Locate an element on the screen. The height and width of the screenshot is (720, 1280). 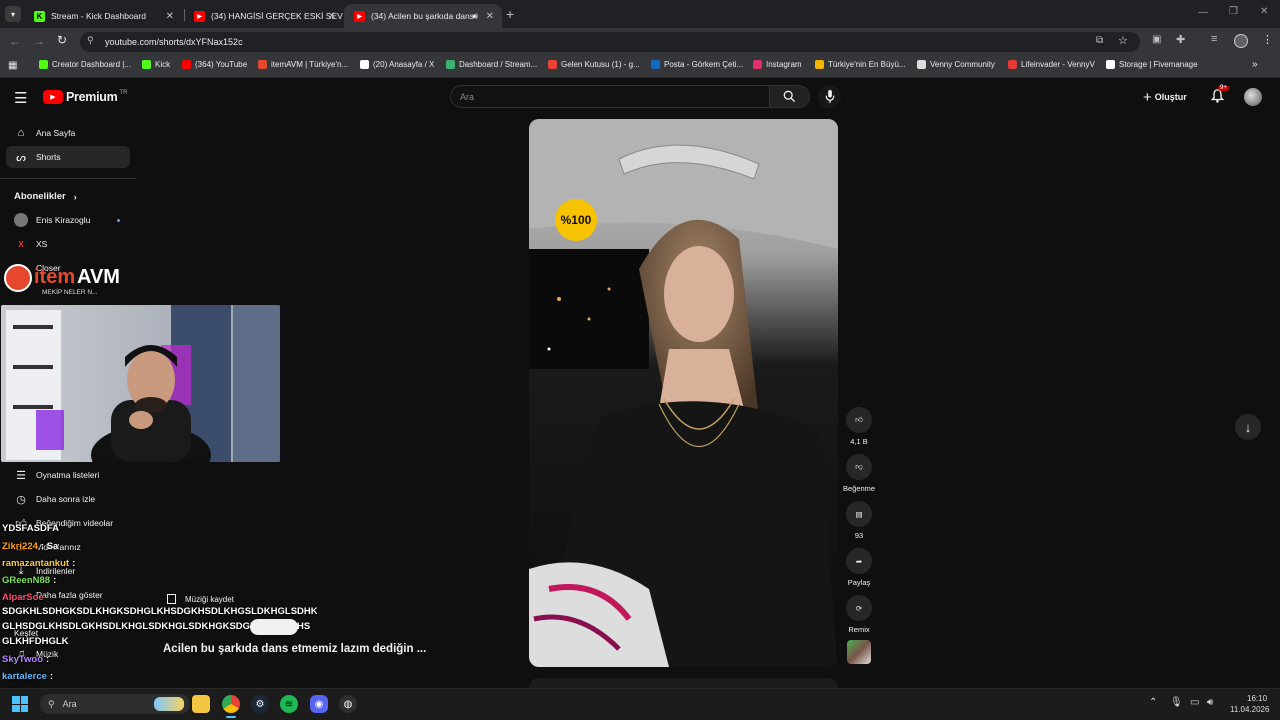
obs-icon: ◍ is located at coordinates (348, 704).